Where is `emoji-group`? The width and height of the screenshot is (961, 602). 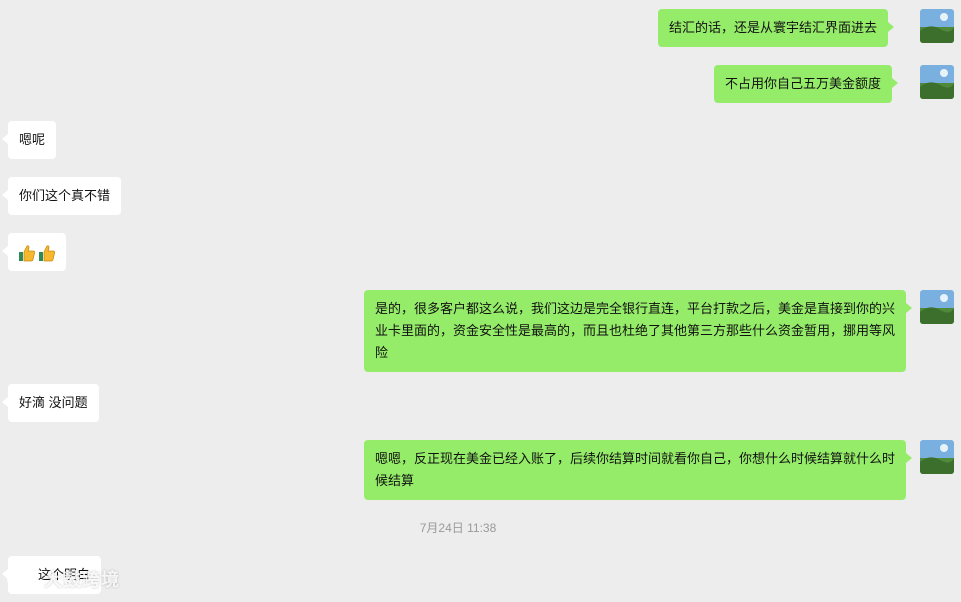 emoji-group is located at coordinates (37, 253).